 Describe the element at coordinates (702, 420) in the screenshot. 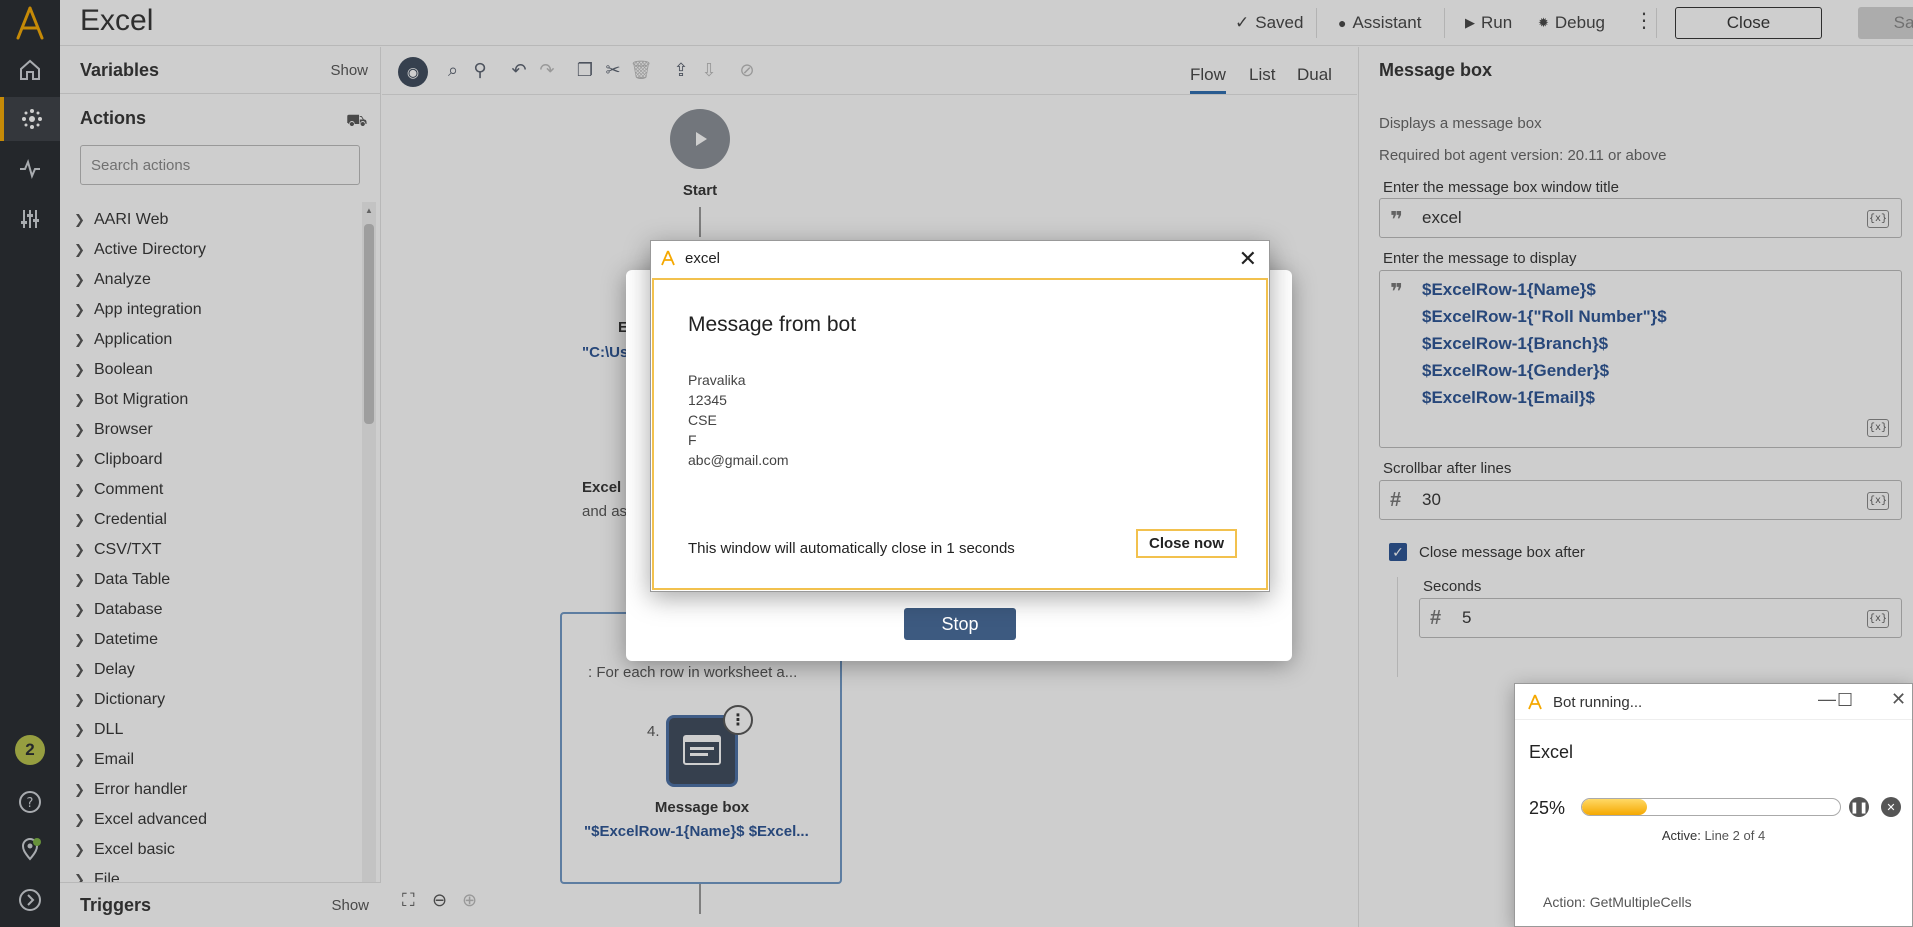

I see `message-text-line: CSE` at that location.